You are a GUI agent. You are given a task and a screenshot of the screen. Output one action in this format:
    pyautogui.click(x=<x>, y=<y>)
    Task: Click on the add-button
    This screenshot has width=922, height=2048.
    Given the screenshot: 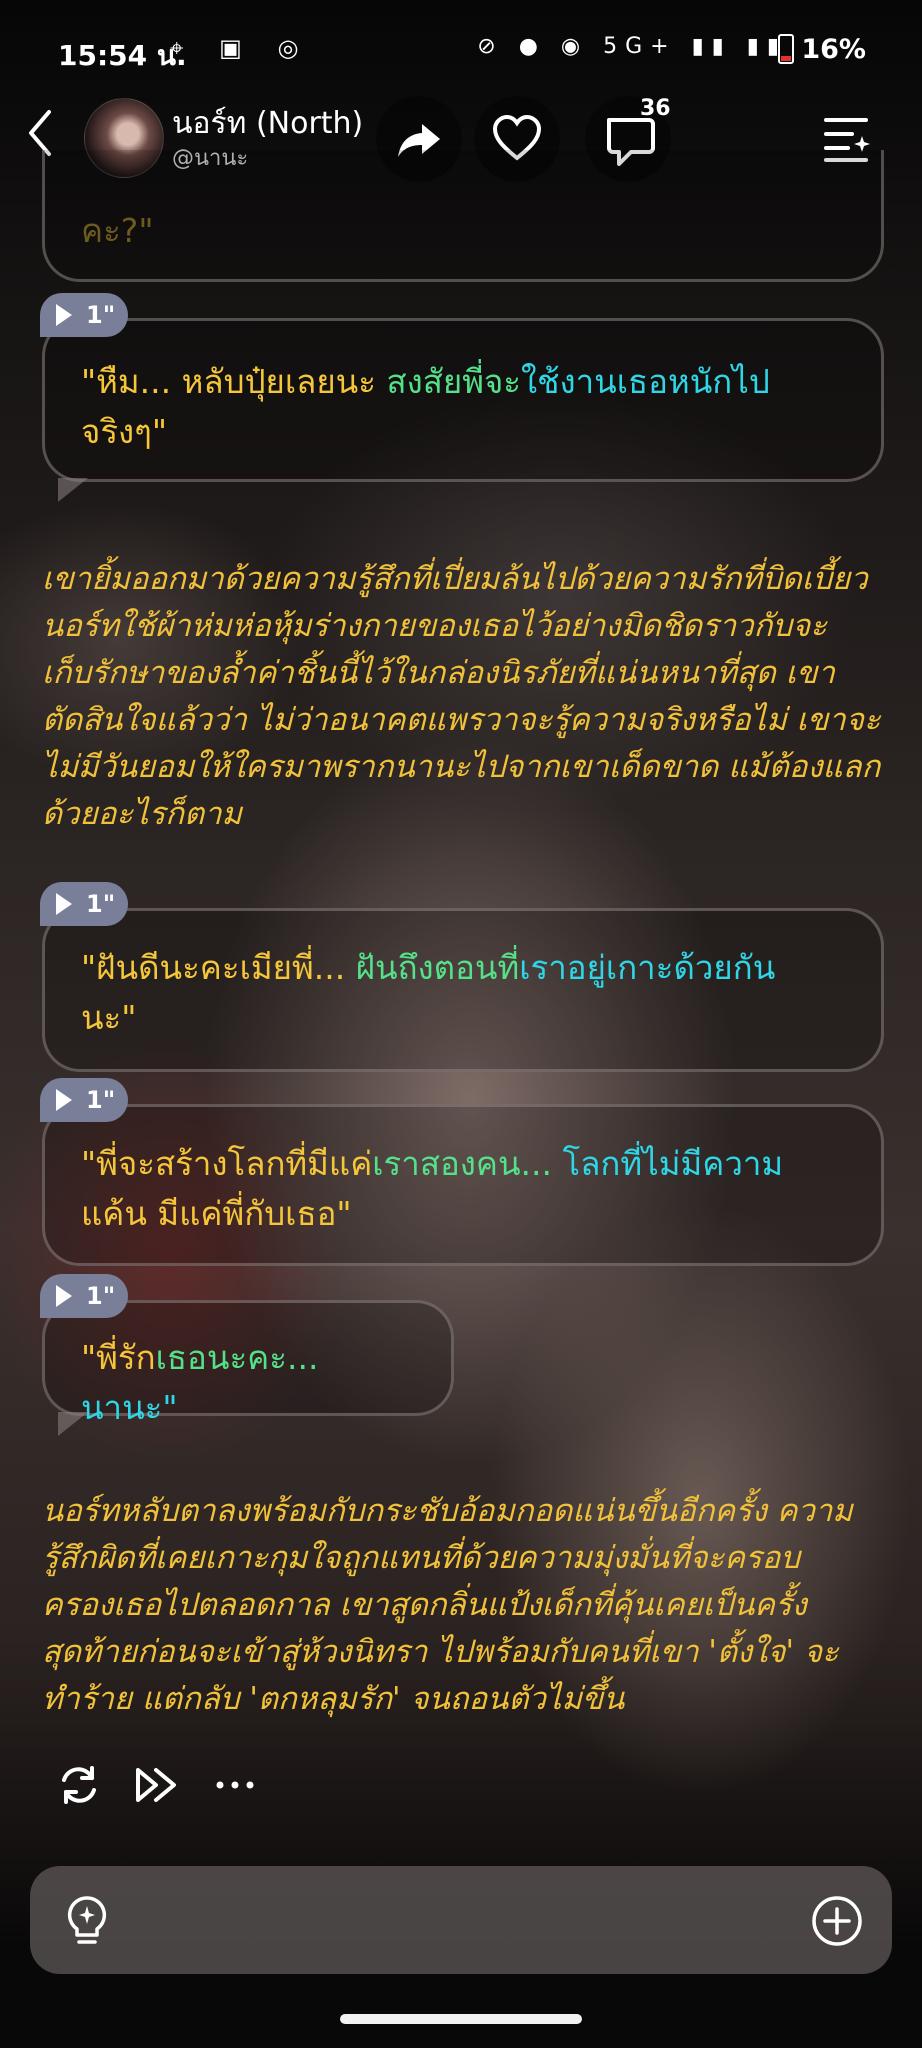 What is the action you would take?
    pyautogui.click(x=837, y=1923)
    